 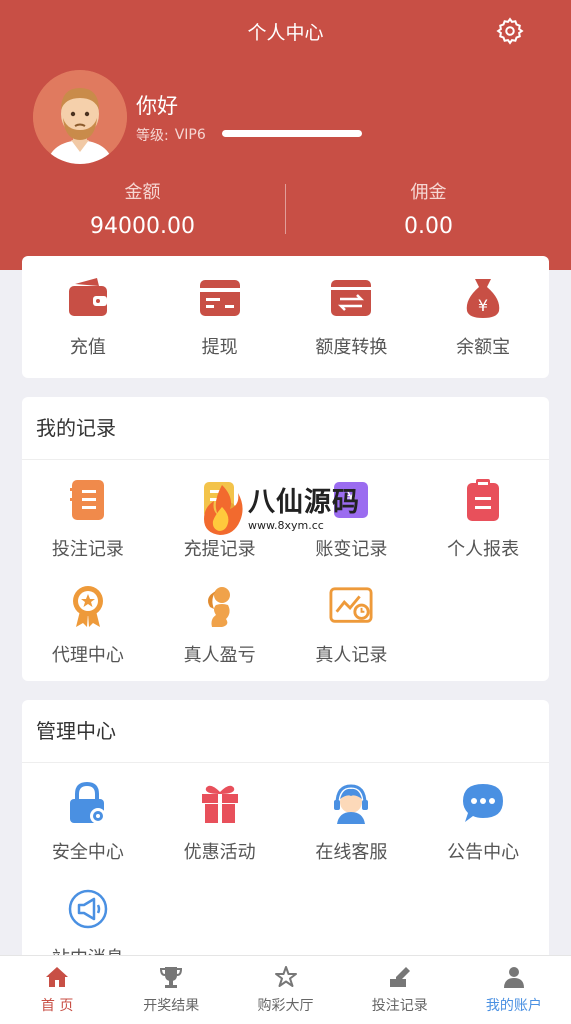 I want to click on tab-bets: 投注记录, so click(x=400, y=990).